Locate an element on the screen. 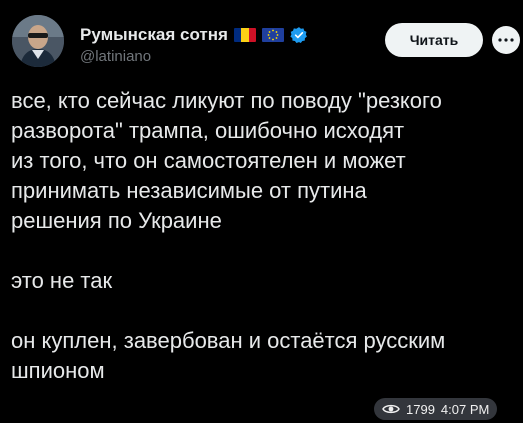  more-options-button is located at coordinates (506, 40).